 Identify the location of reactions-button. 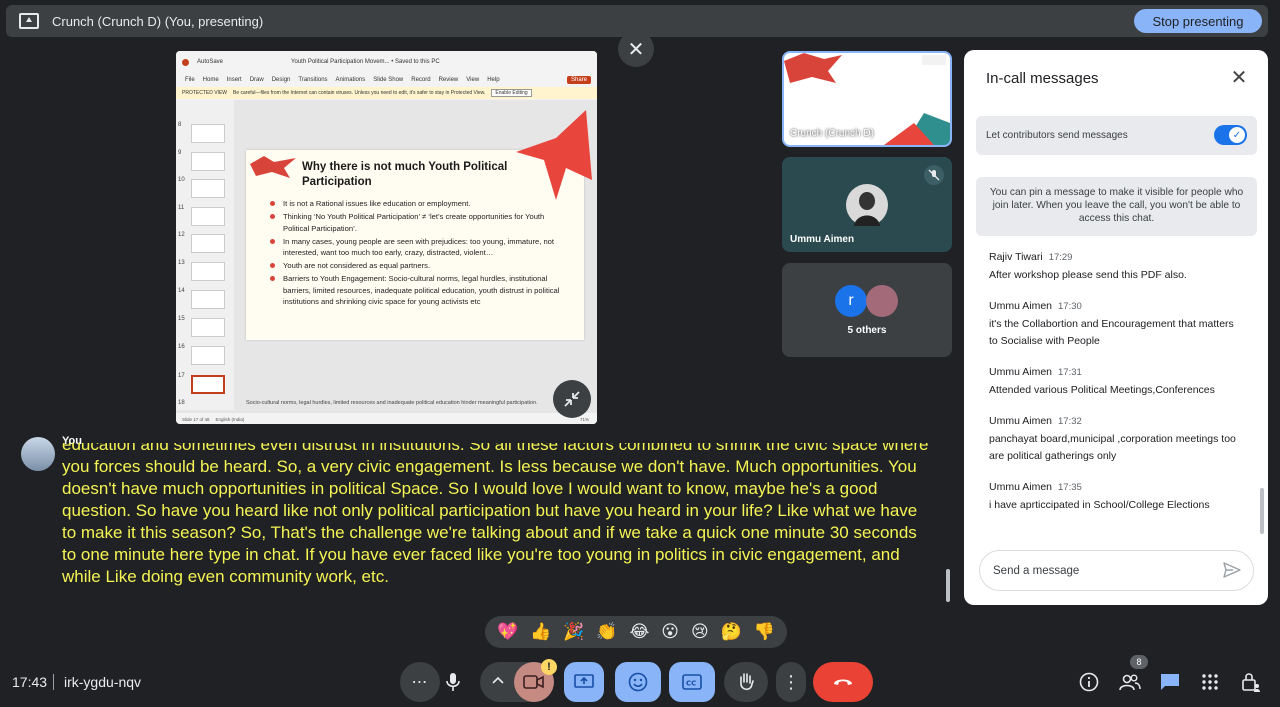
(638, 682).